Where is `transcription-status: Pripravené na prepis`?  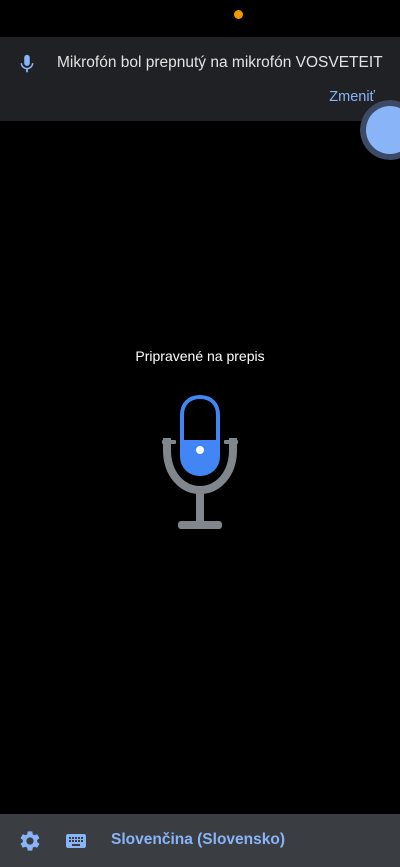
transcription-status: Pripravené na prepis is located at coordinates (200, 356).